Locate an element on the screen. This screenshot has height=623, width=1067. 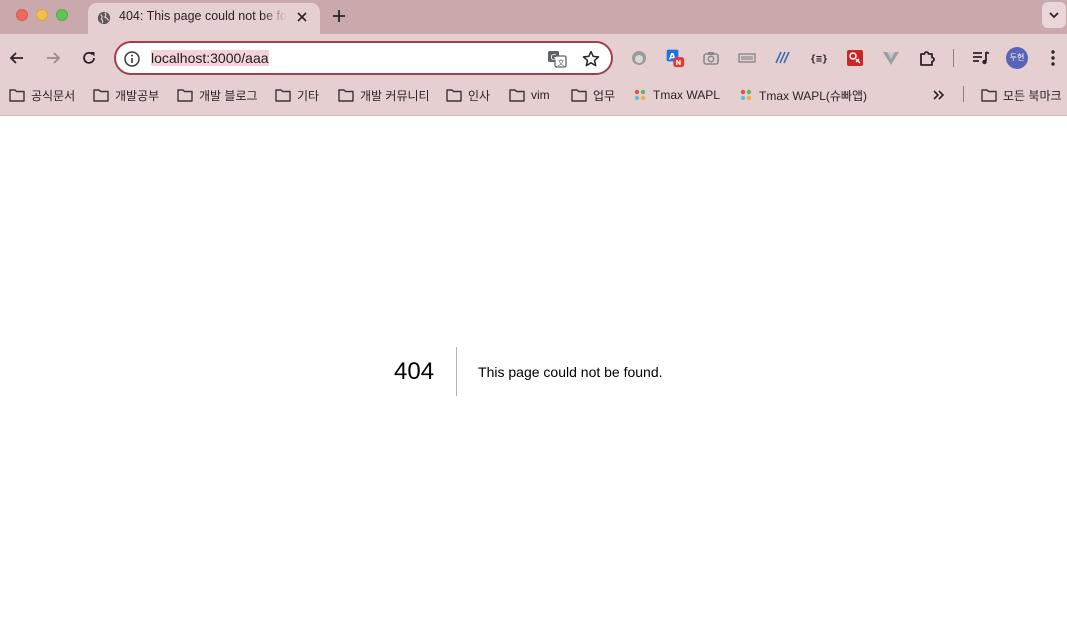
bookmarks-divider is located at coordinates (963, 94).